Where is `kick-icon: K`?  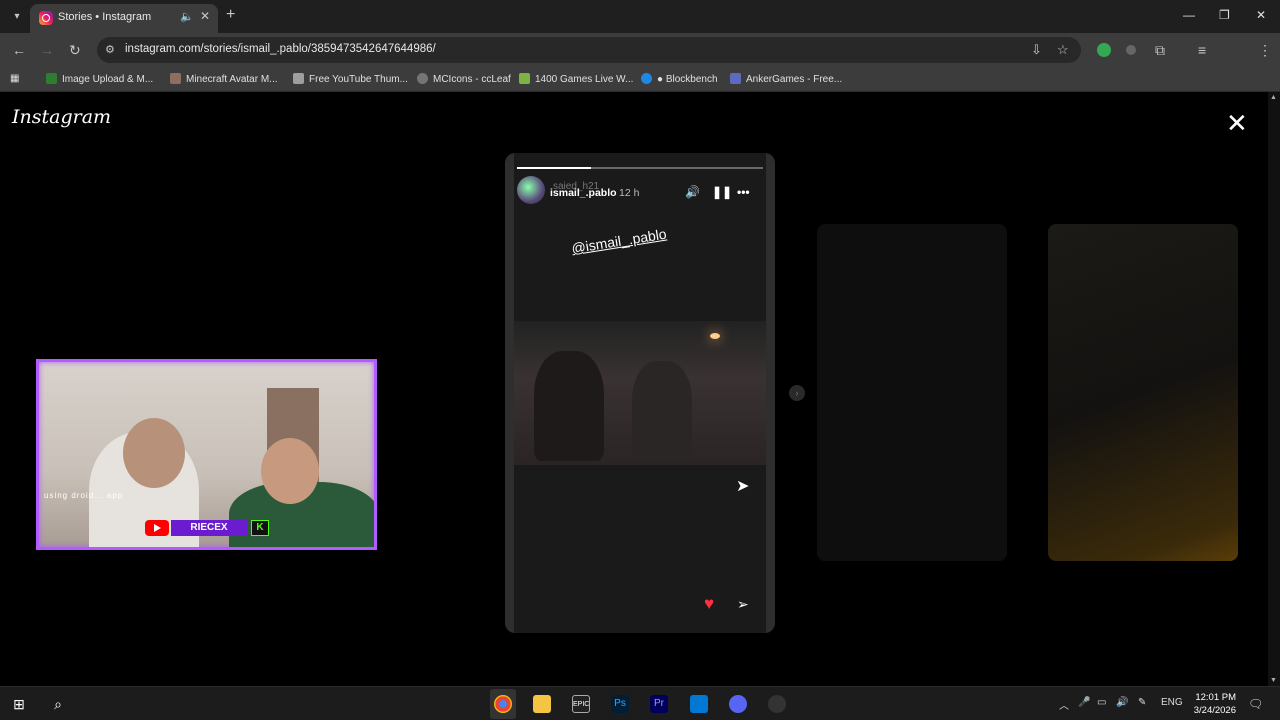 kick-icon: K is located at coordinates (260, 528).